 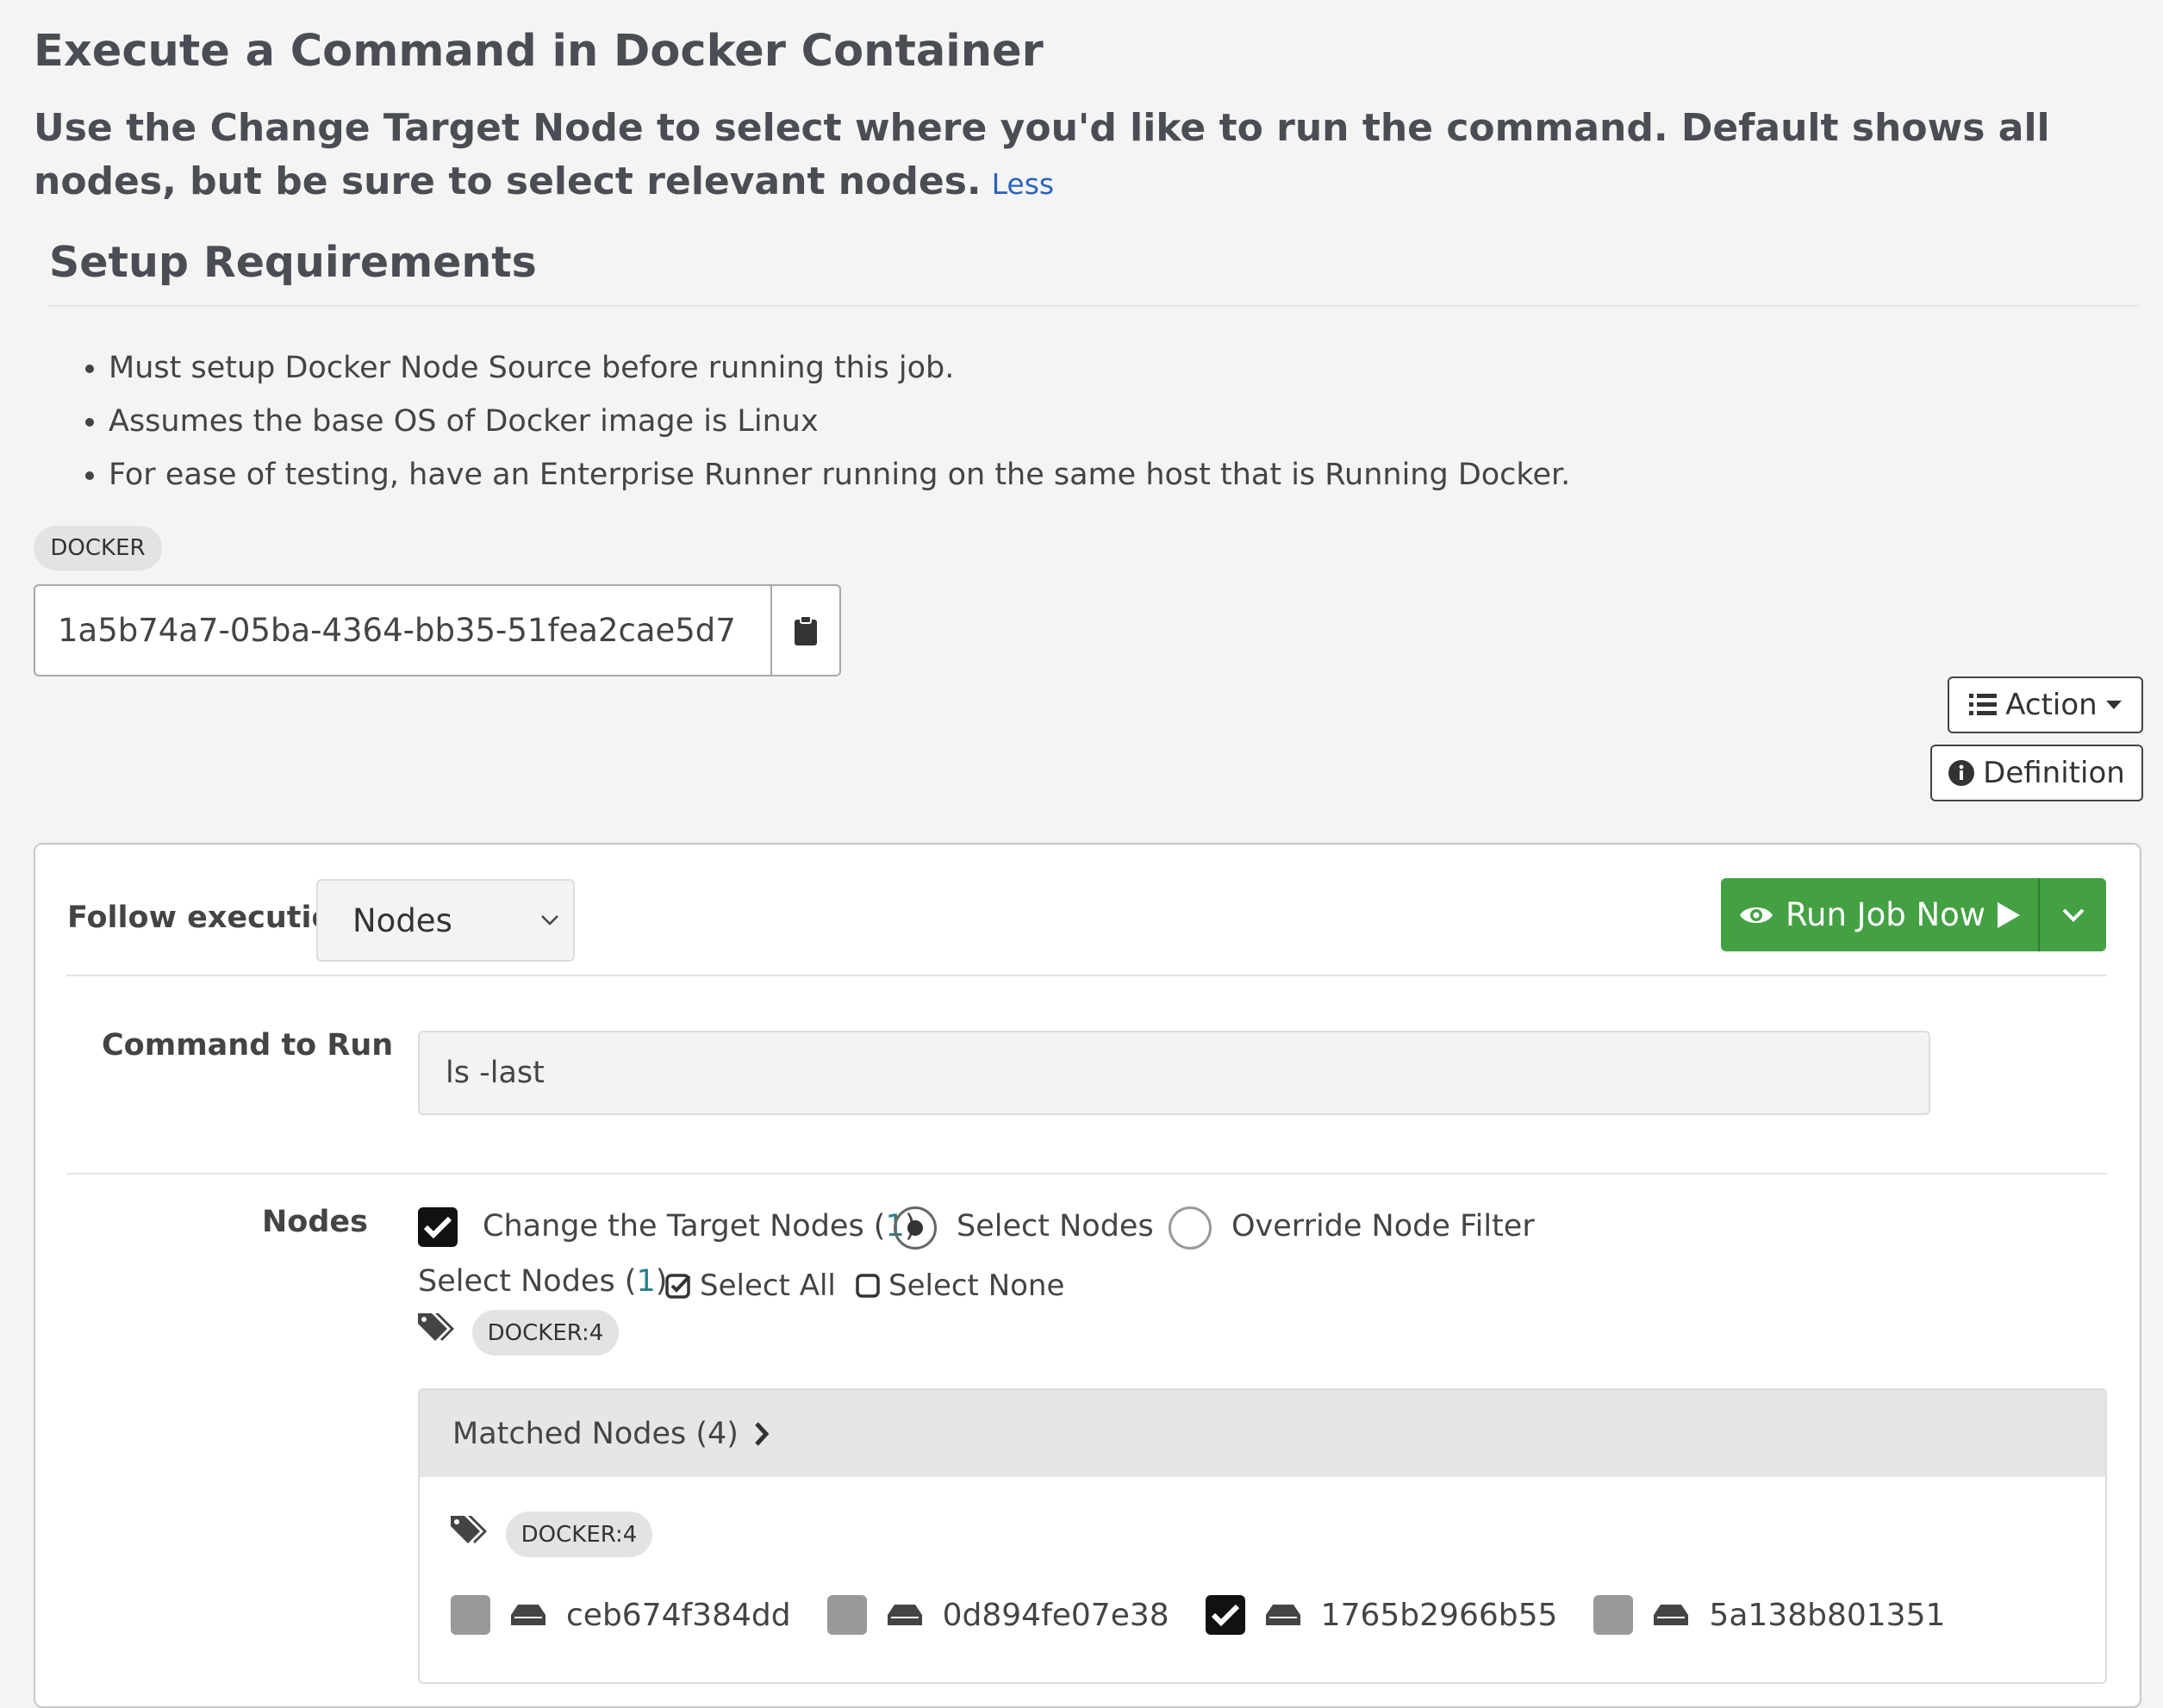 What do you see at coordinates (2054, 773) in the screenshot?
I see `definition-label: Definition` at bounding box center [2054, 773].